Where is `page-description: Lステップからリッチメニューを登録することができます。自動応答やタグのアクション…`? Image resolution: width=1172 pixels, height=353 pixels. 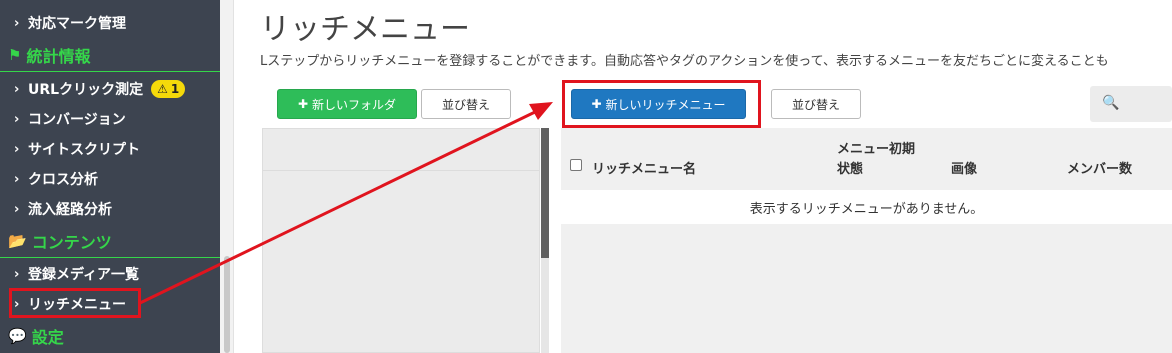
page-description: Lステップからリッチメニューを登録することができます。自動応答やタグのアクション… is located at coordinates (684, 61).